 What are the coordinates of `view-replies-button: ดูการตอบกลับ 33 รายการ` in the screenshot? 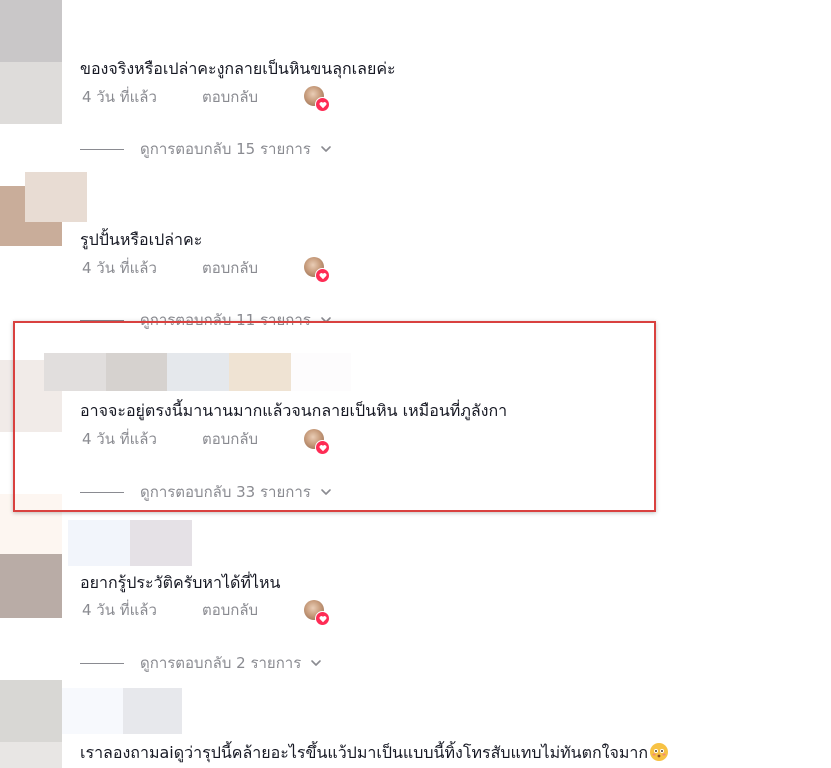 It's located at (206, 492).